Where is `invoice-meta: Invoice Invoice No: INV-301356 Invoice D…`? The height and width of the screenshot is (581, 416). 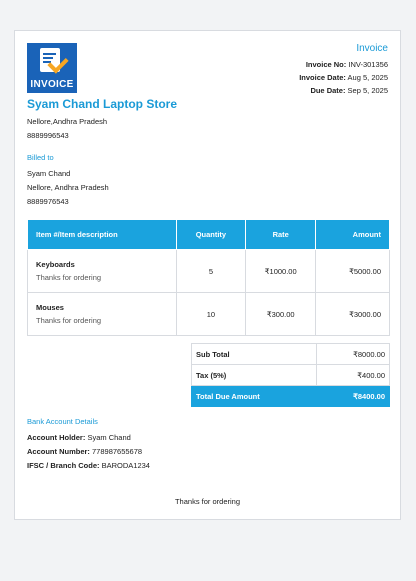 invoice-meta: Invoice Invoice No: INV-301356 Invoice D… is located at coordinates (343, 71).